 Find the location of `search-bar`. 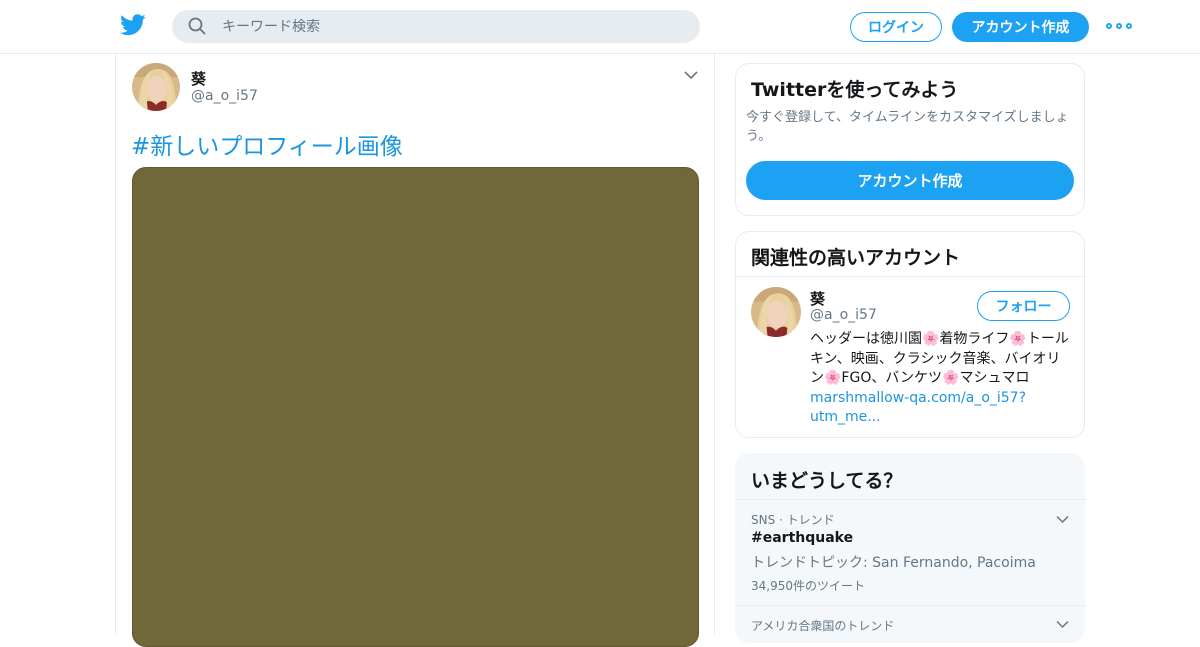

search-bar is located at coordinates (436, 26).